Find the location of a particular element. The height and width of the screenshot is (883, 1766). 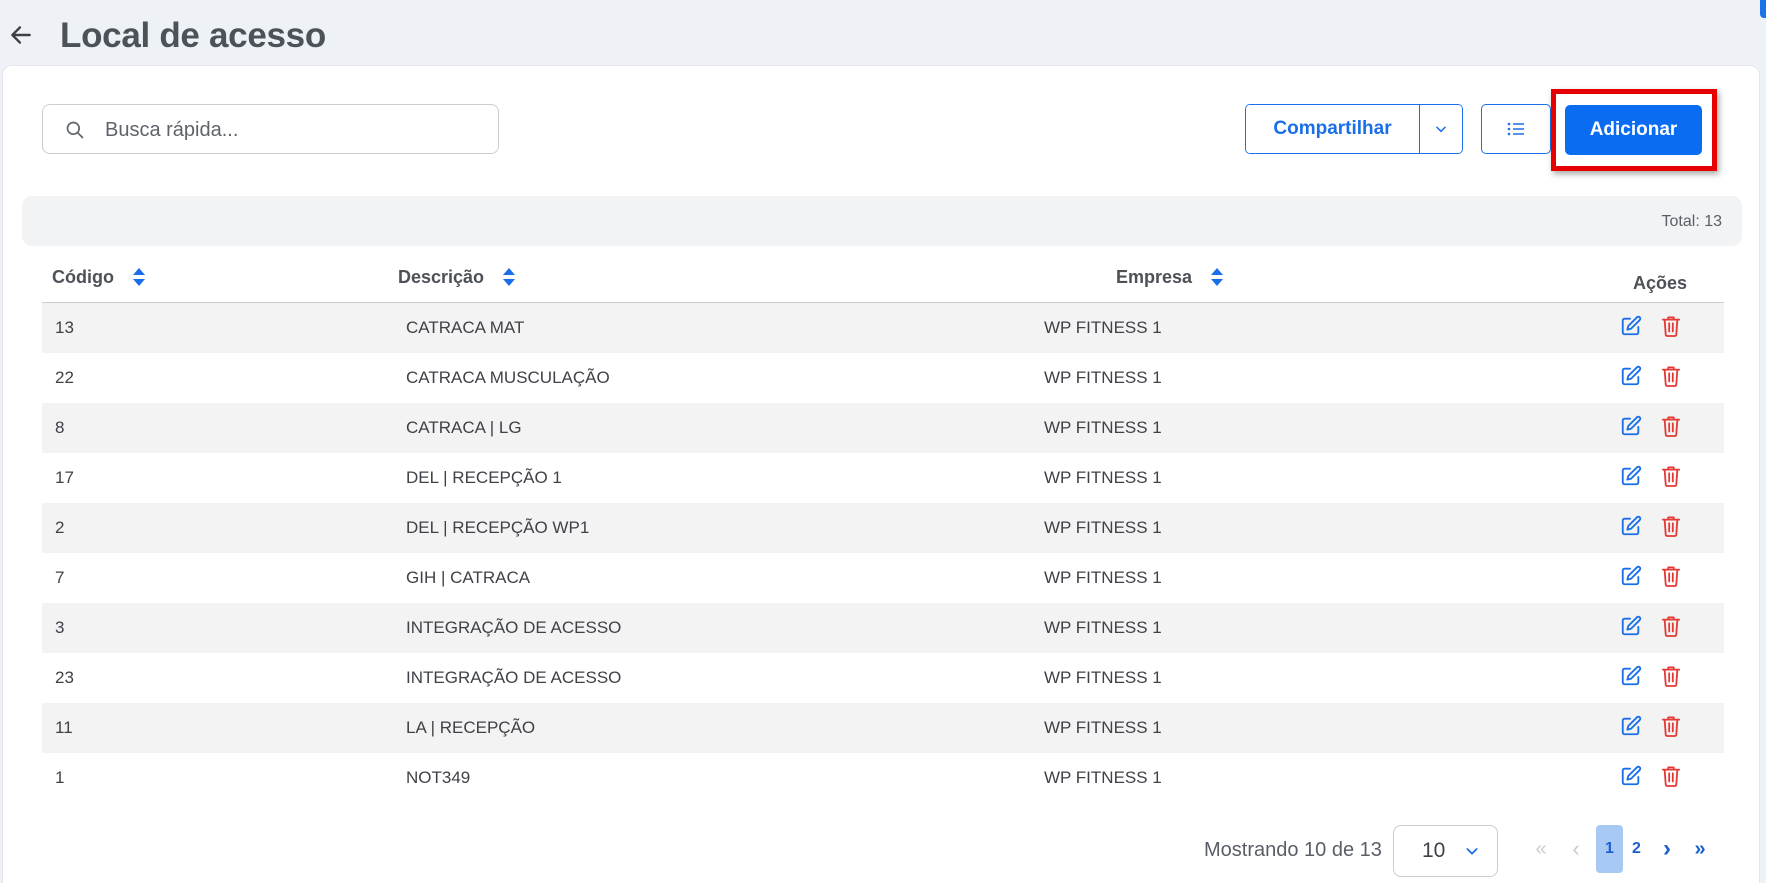

list-view-button is located at coordinates (1516, 129).